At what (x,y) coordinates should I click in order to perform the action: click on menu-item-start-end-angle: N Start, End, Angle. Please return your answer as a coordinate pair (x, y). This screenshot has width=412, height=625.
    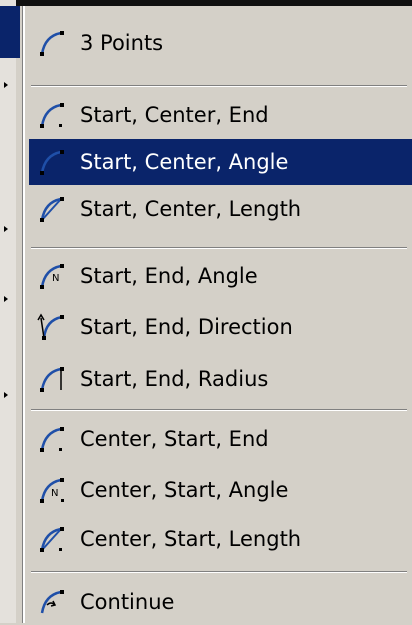
    Looking at the image, I should click on (220, 276).